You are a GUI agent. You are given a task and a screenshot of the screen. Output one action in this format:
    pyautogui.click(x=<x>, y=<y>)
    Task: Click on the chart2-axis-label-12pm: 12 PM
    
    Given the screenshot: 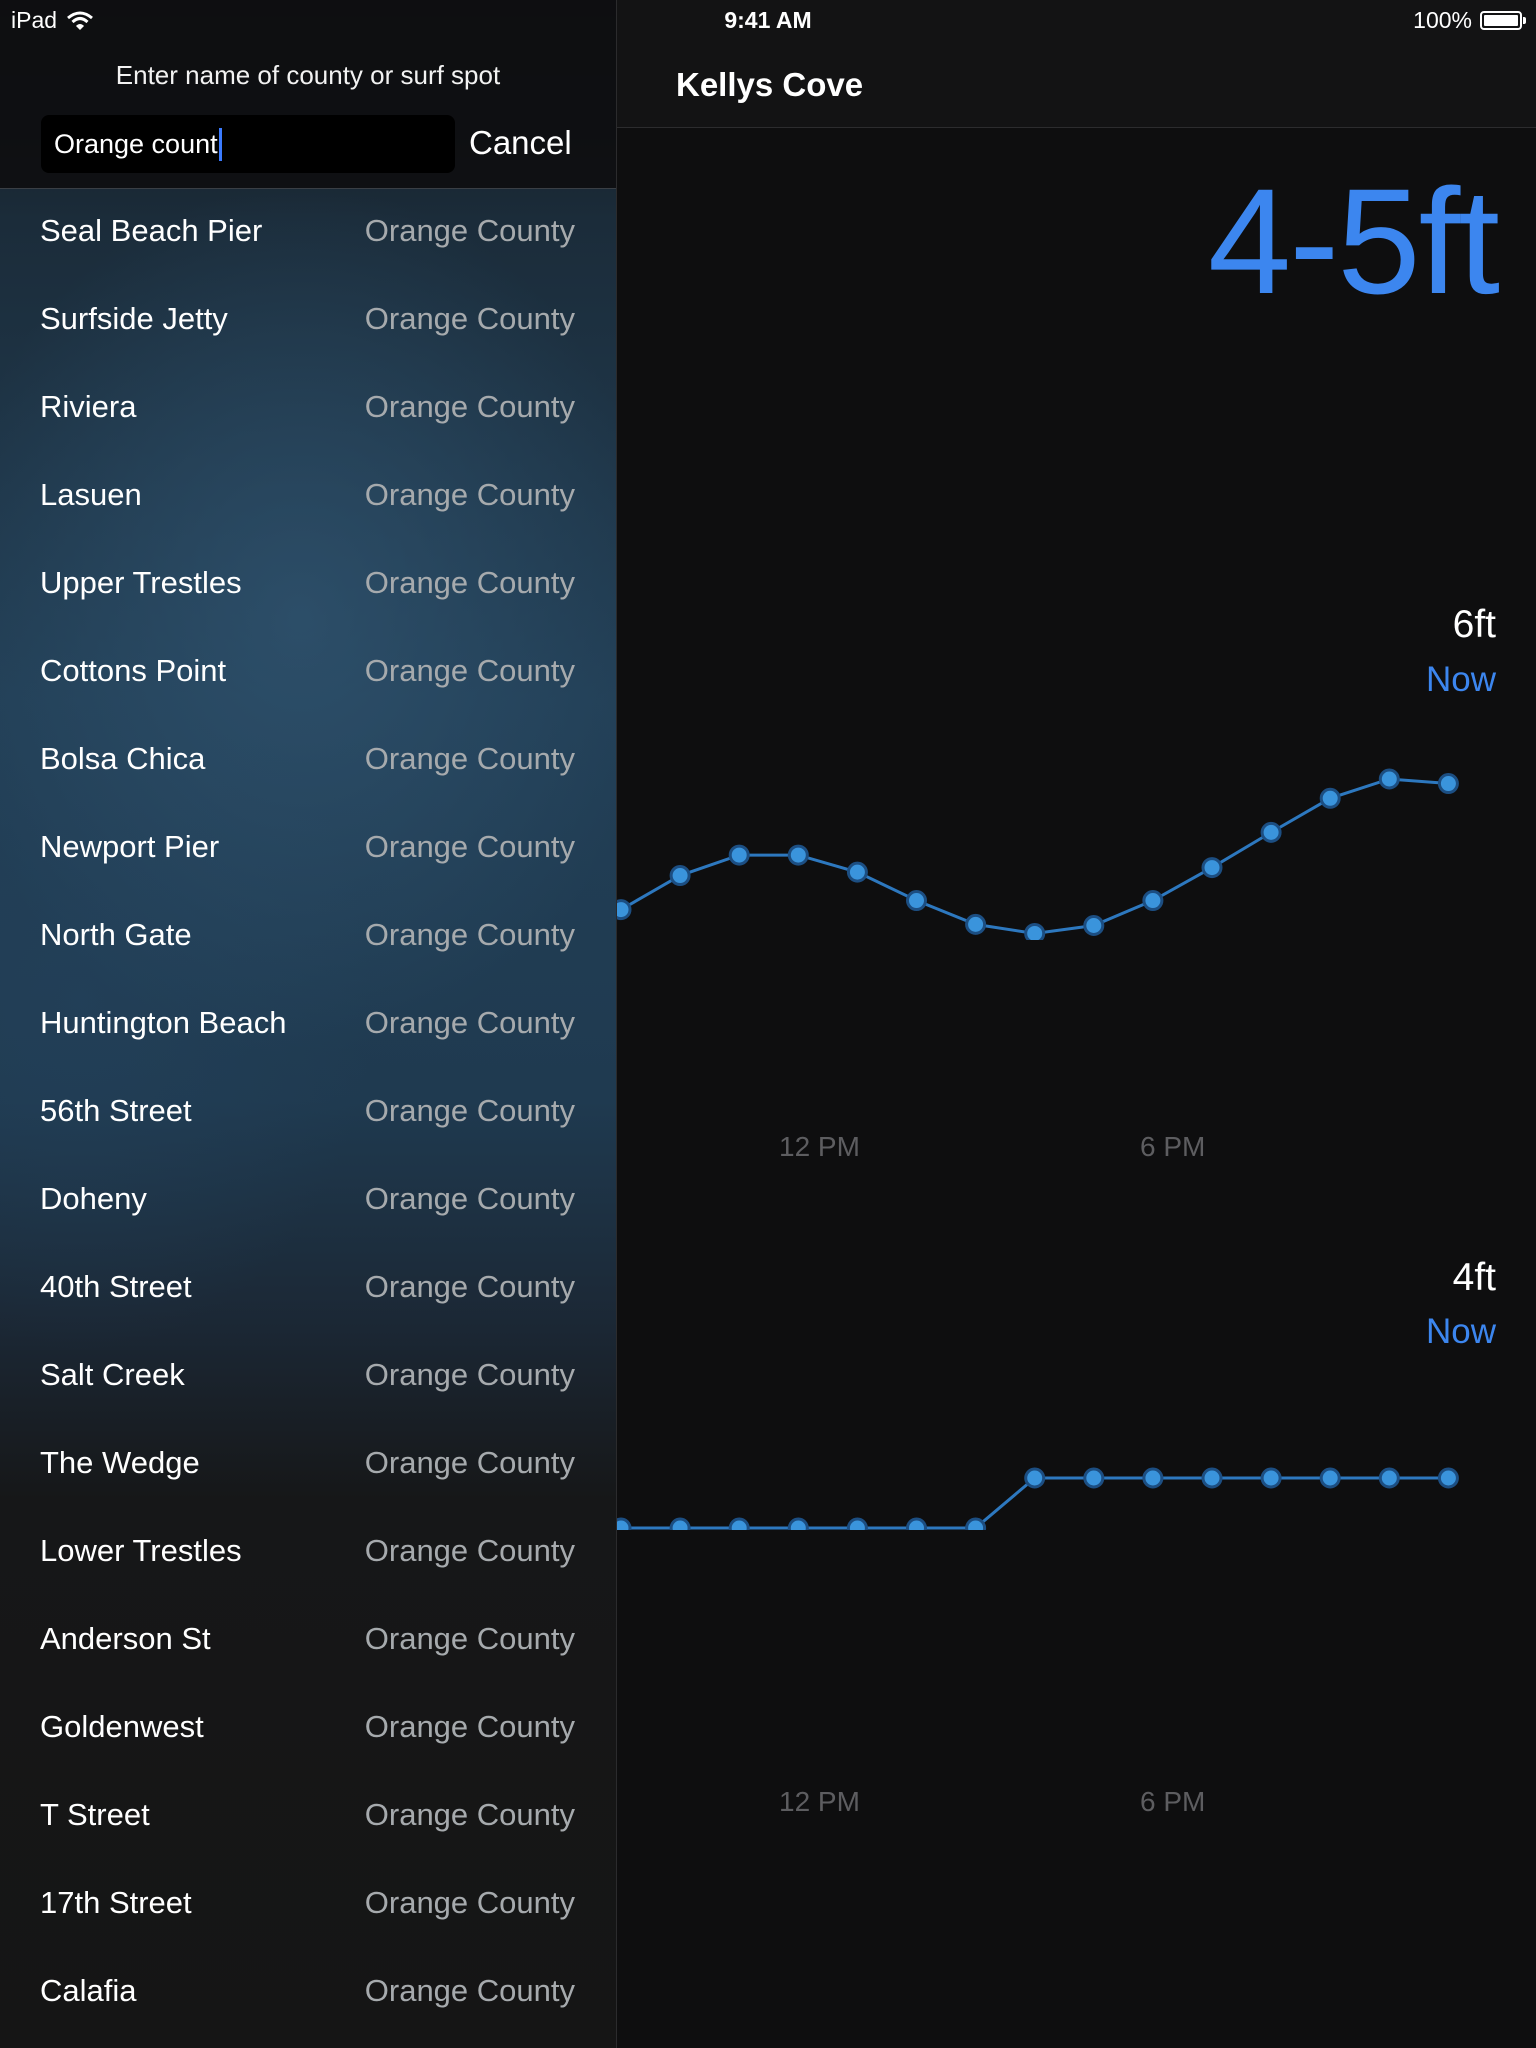 What is the action you would take?
    pyautogui.click(x=819, y=1801)
    